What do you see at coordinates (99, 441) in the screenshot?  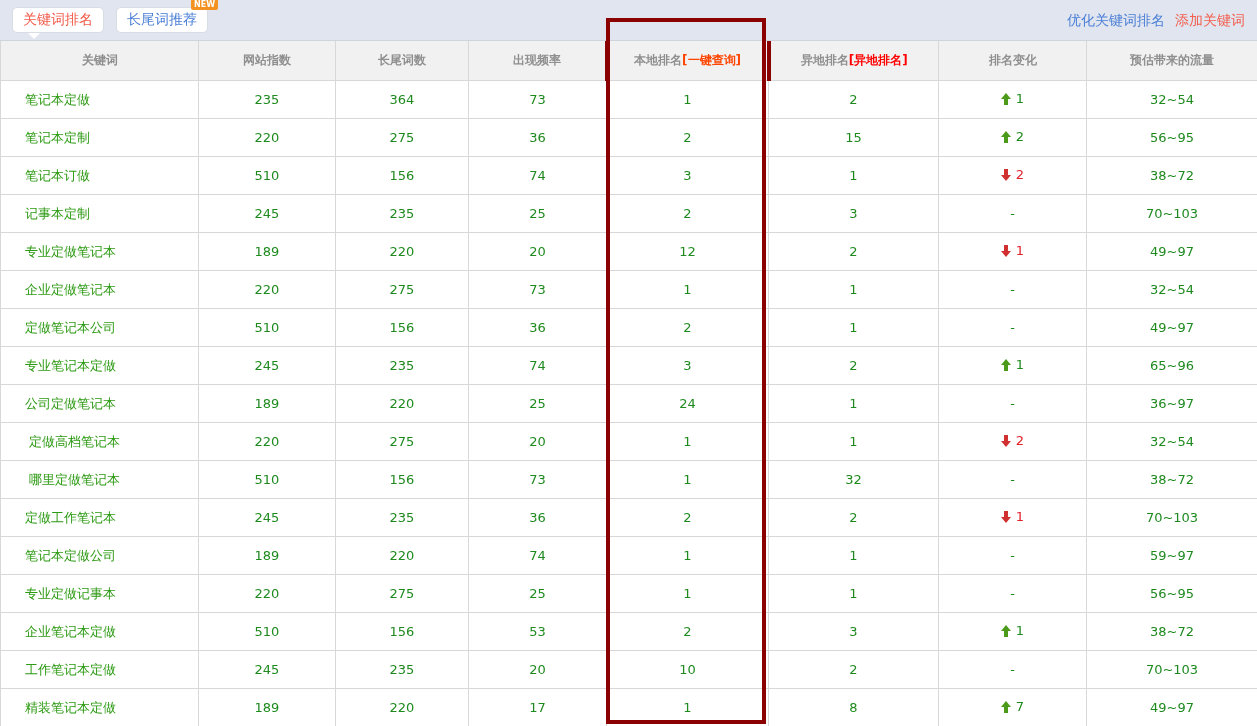 I see `keyword-cell: 定做高档笔记本` at bounding box center [99, 441].